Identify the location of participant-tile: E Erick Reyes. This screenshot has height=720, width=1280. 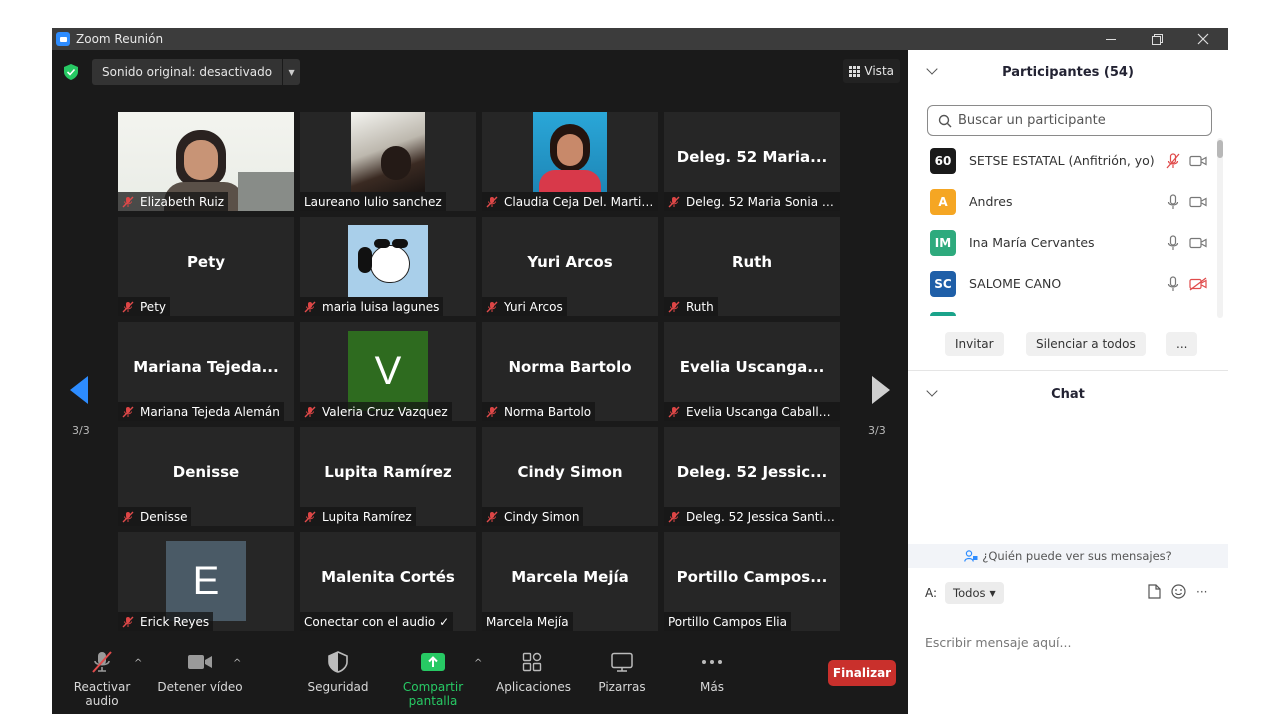
(206, 581).